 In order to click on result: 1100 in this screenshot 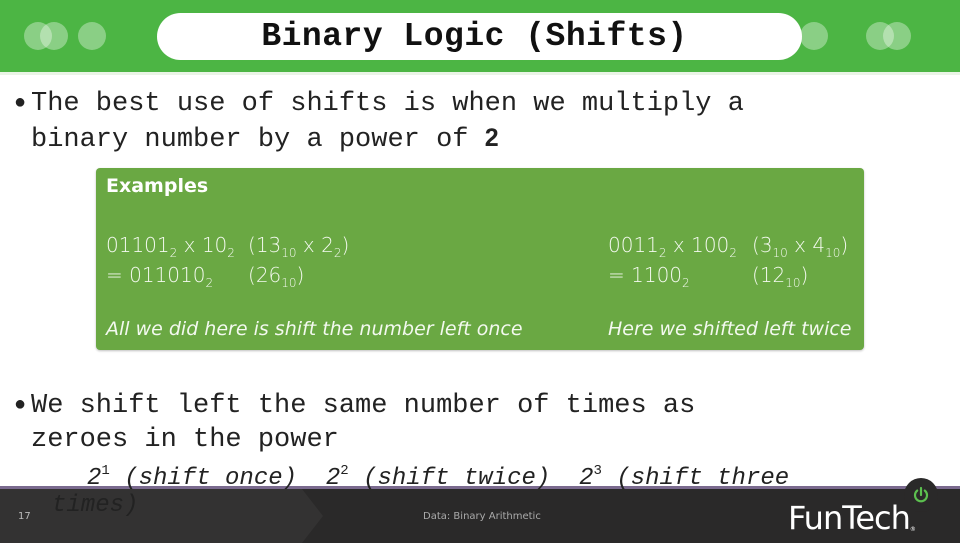, I will do `click(657, 275)`.